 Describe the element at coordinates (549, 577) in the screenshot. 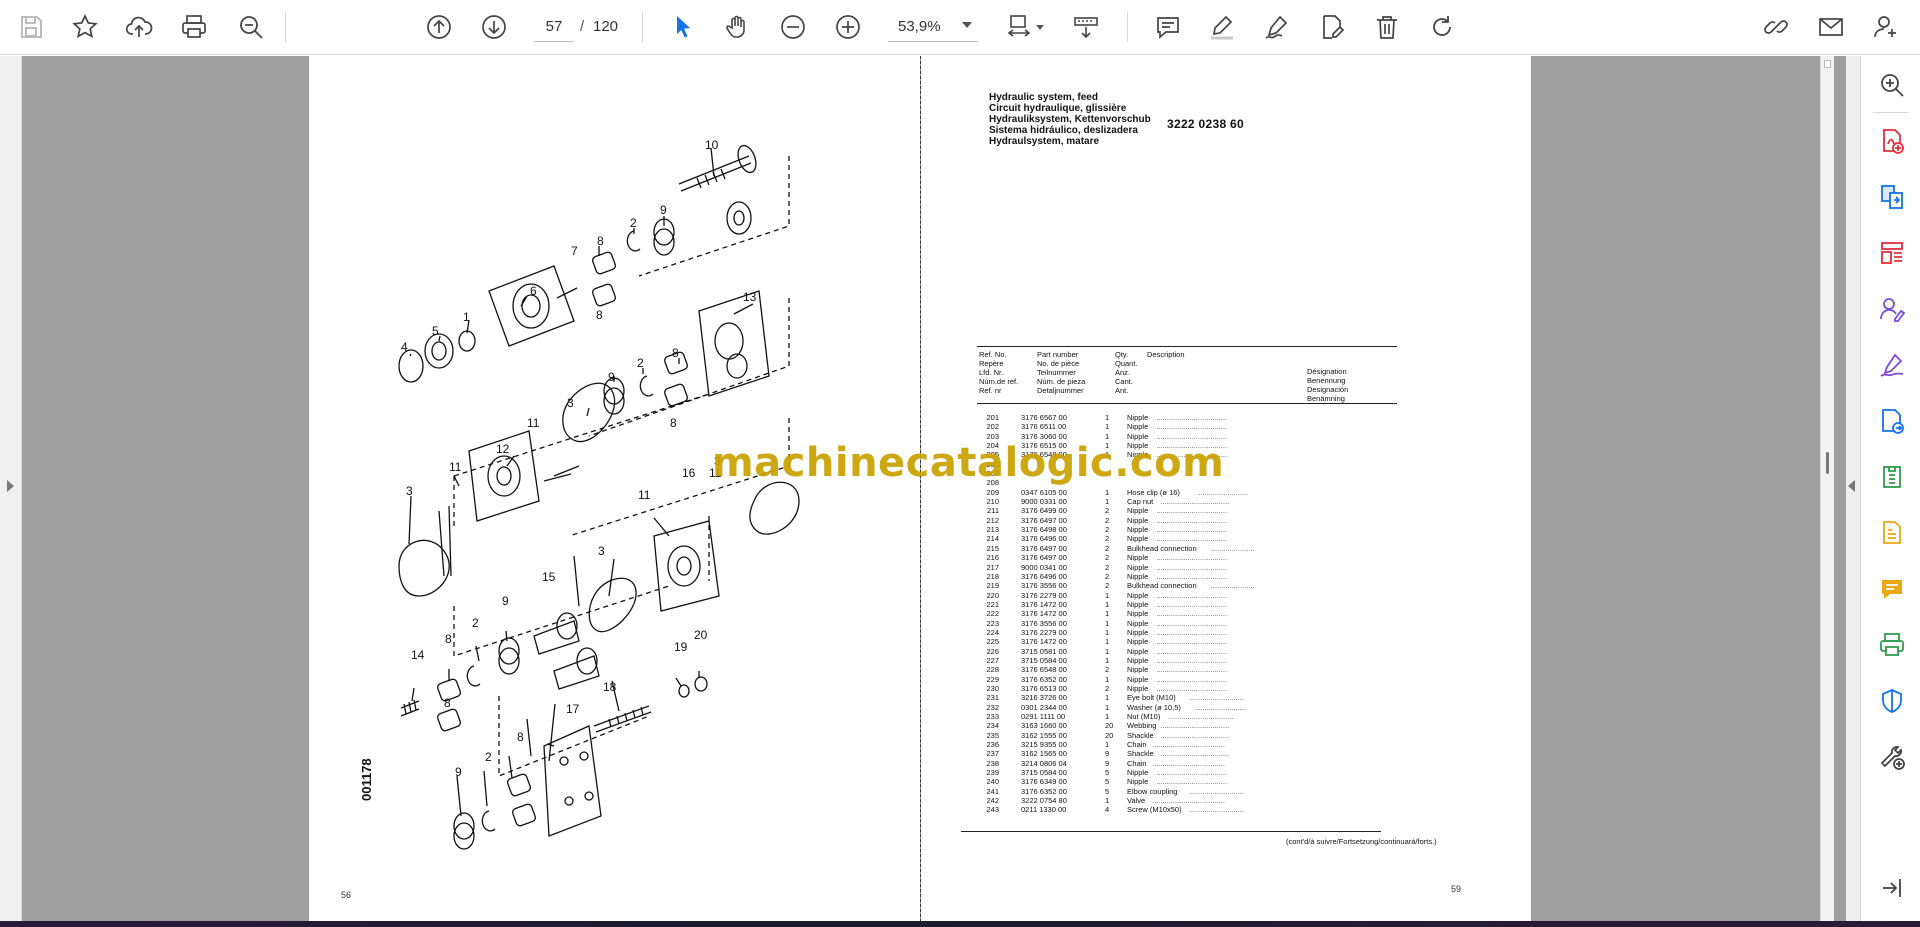

I see `callout-15: 15` at that location.